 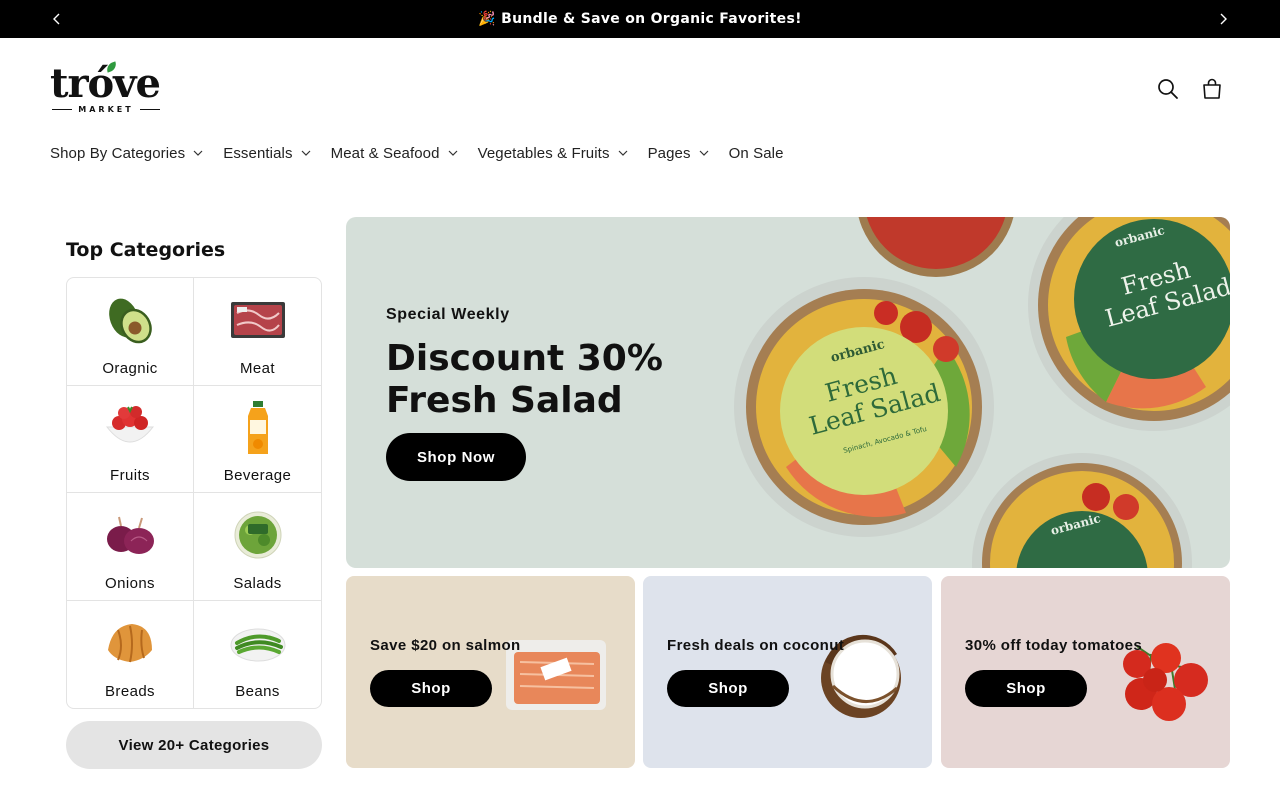 What do you see at coordinates (258, 153) in the screenshot?
I see `nav-item-label: Essentials` at bounding box center [258, 153].